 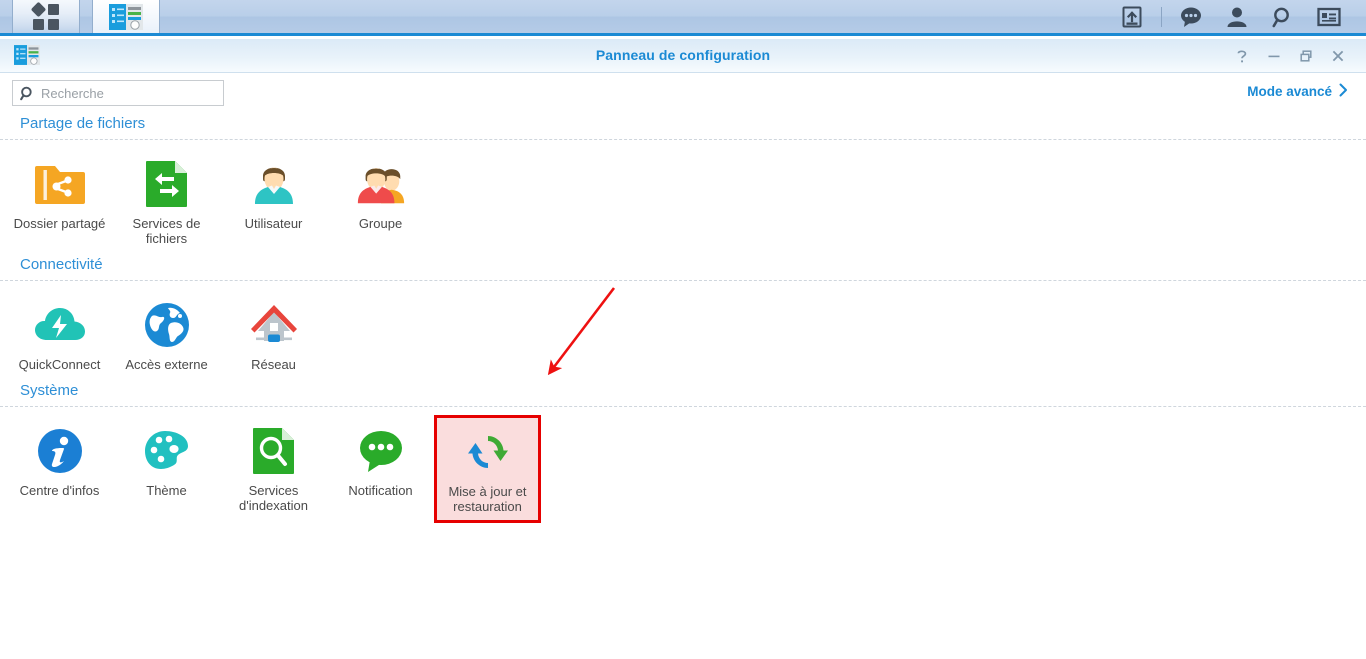 What do you see at coordinates (1161, 16) in the screenshot?
I see `taskbar-separator` at bounding box center [1161, 16].